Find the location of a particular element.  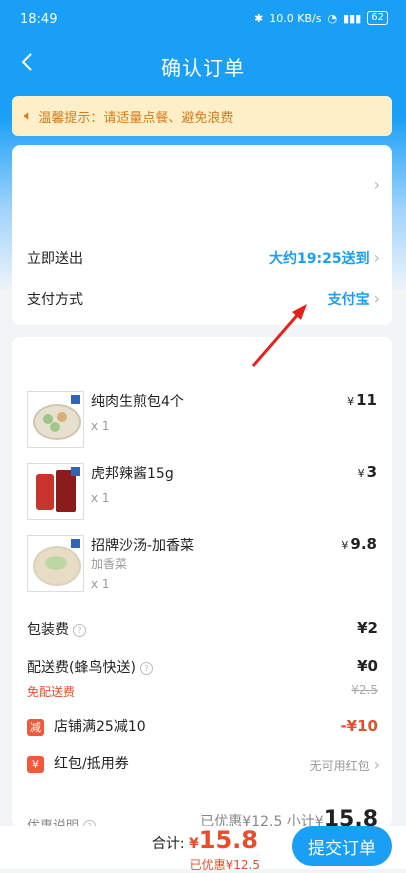

delivery-eta: 大约19:25送到 › is located at coordinates (324, 258).